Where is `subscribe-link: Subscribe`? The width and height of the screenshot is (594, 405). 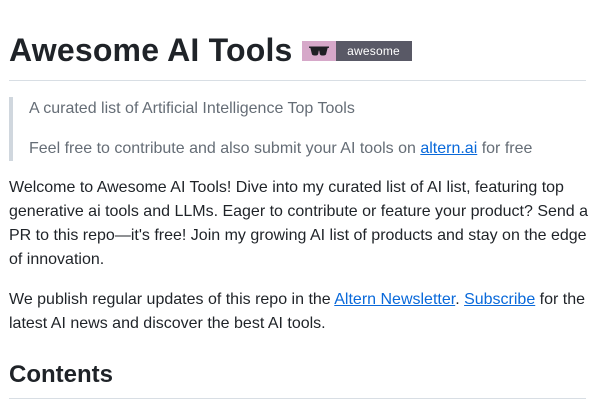 subscribe-link: Subscribe is located at coordinates (499, 299).